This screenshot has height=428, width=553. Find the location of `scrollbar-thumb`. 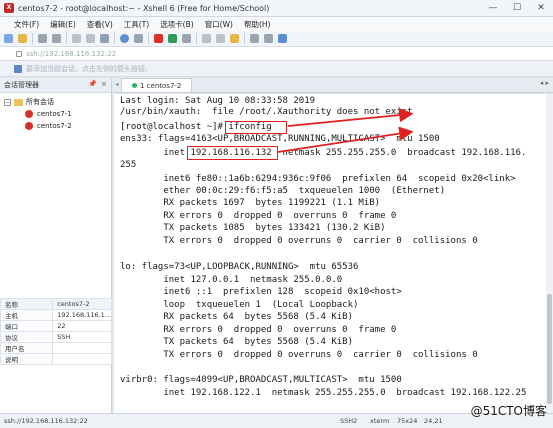

scrollbar-thumb is located at coordinates (549, 349).